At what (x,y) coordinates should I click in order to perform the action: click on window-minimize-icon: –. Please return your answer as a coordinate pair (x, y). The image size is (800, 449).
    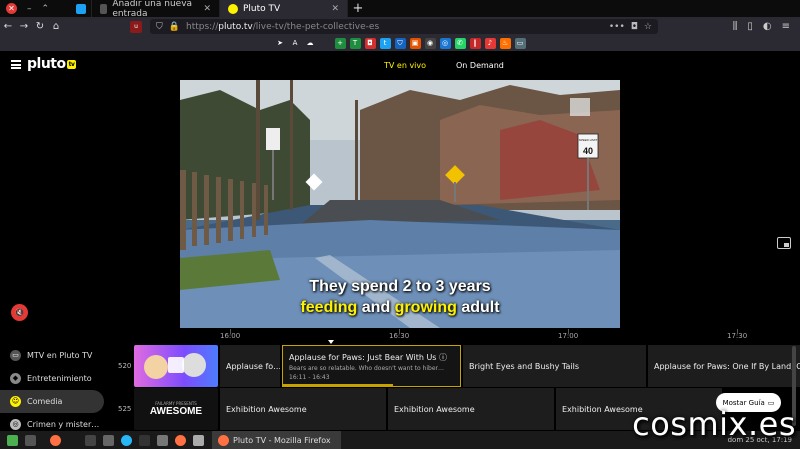
    Looking at the image, I should click on (29, 9).